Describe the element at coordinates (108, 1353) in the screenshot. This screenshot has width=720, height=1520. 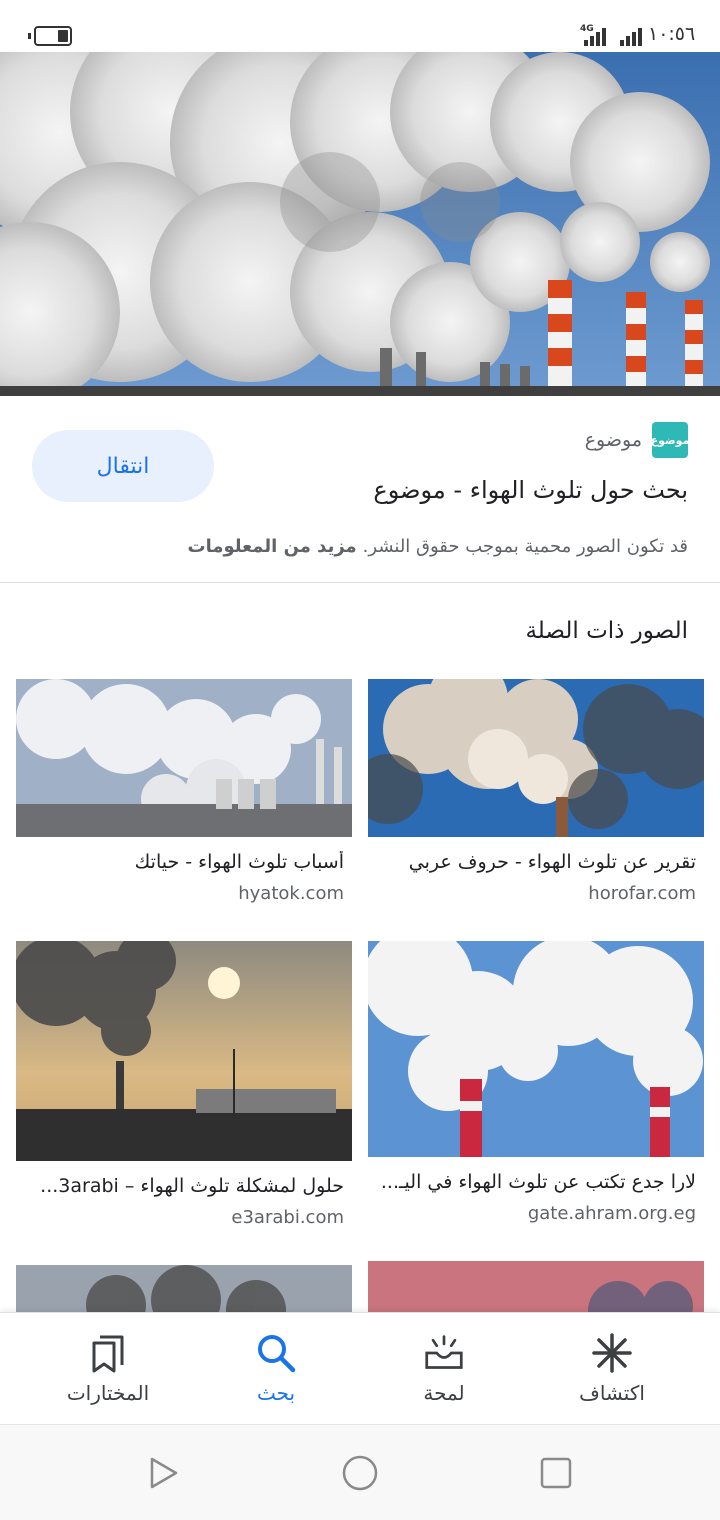
I see `bookmarks-icon` at that location.